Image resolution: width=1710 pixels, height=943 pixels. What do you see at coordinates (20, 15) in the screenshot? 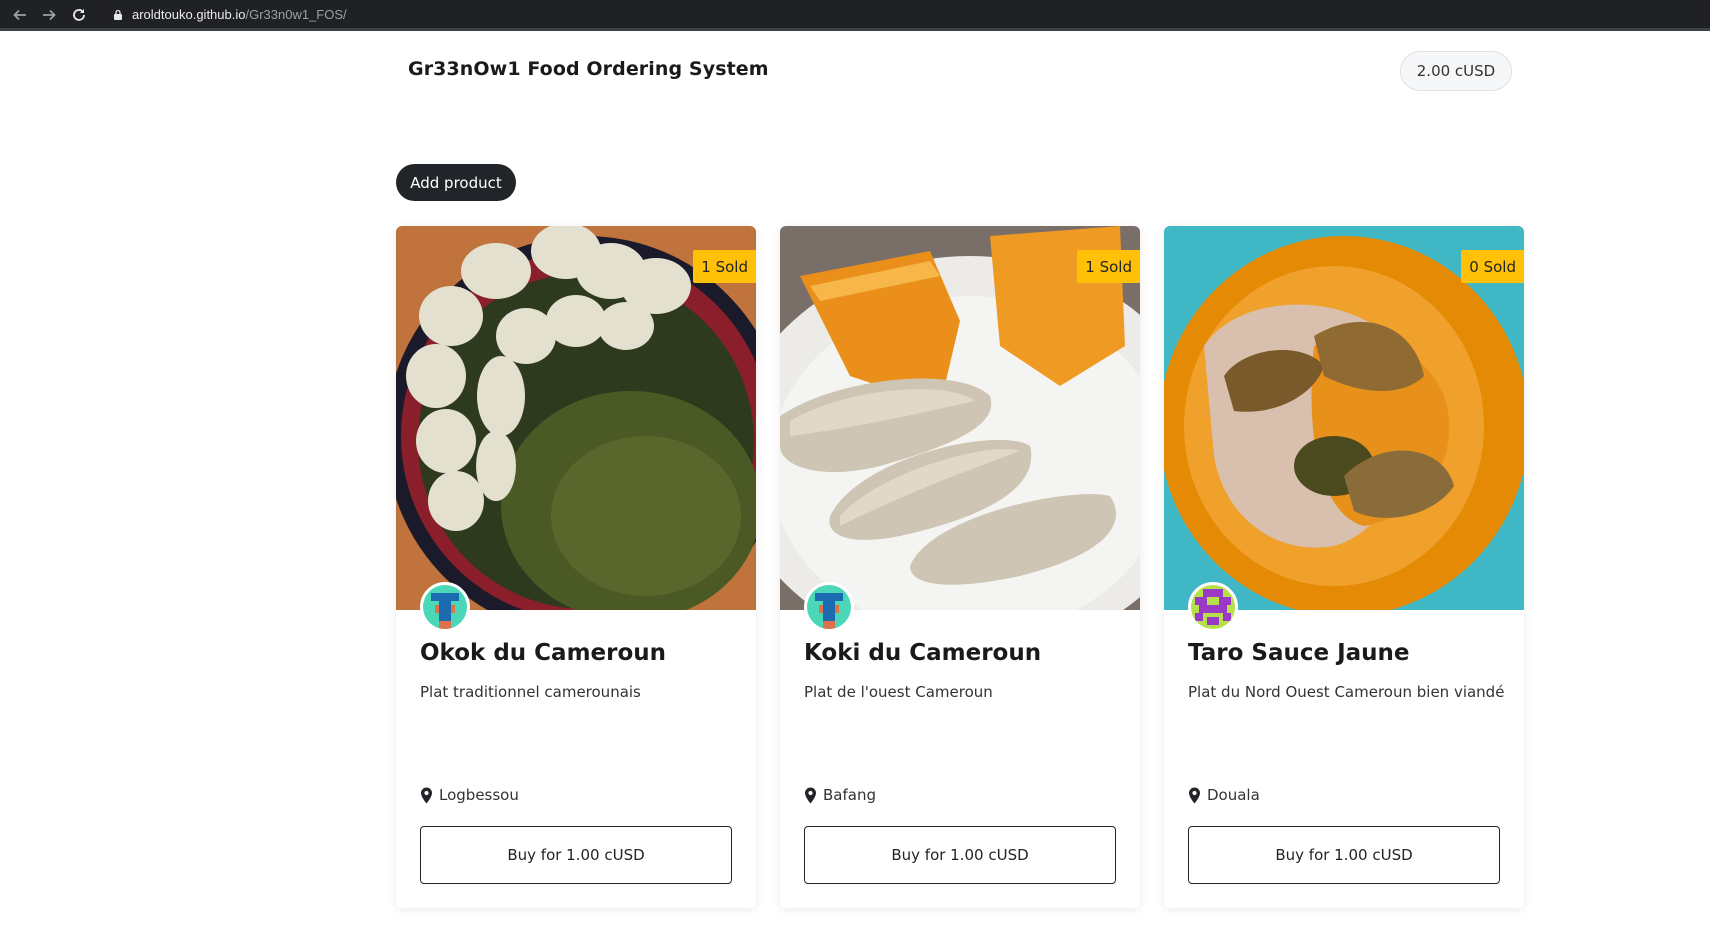
I see `back-arrow-icon` at bounding box center [20, 15].